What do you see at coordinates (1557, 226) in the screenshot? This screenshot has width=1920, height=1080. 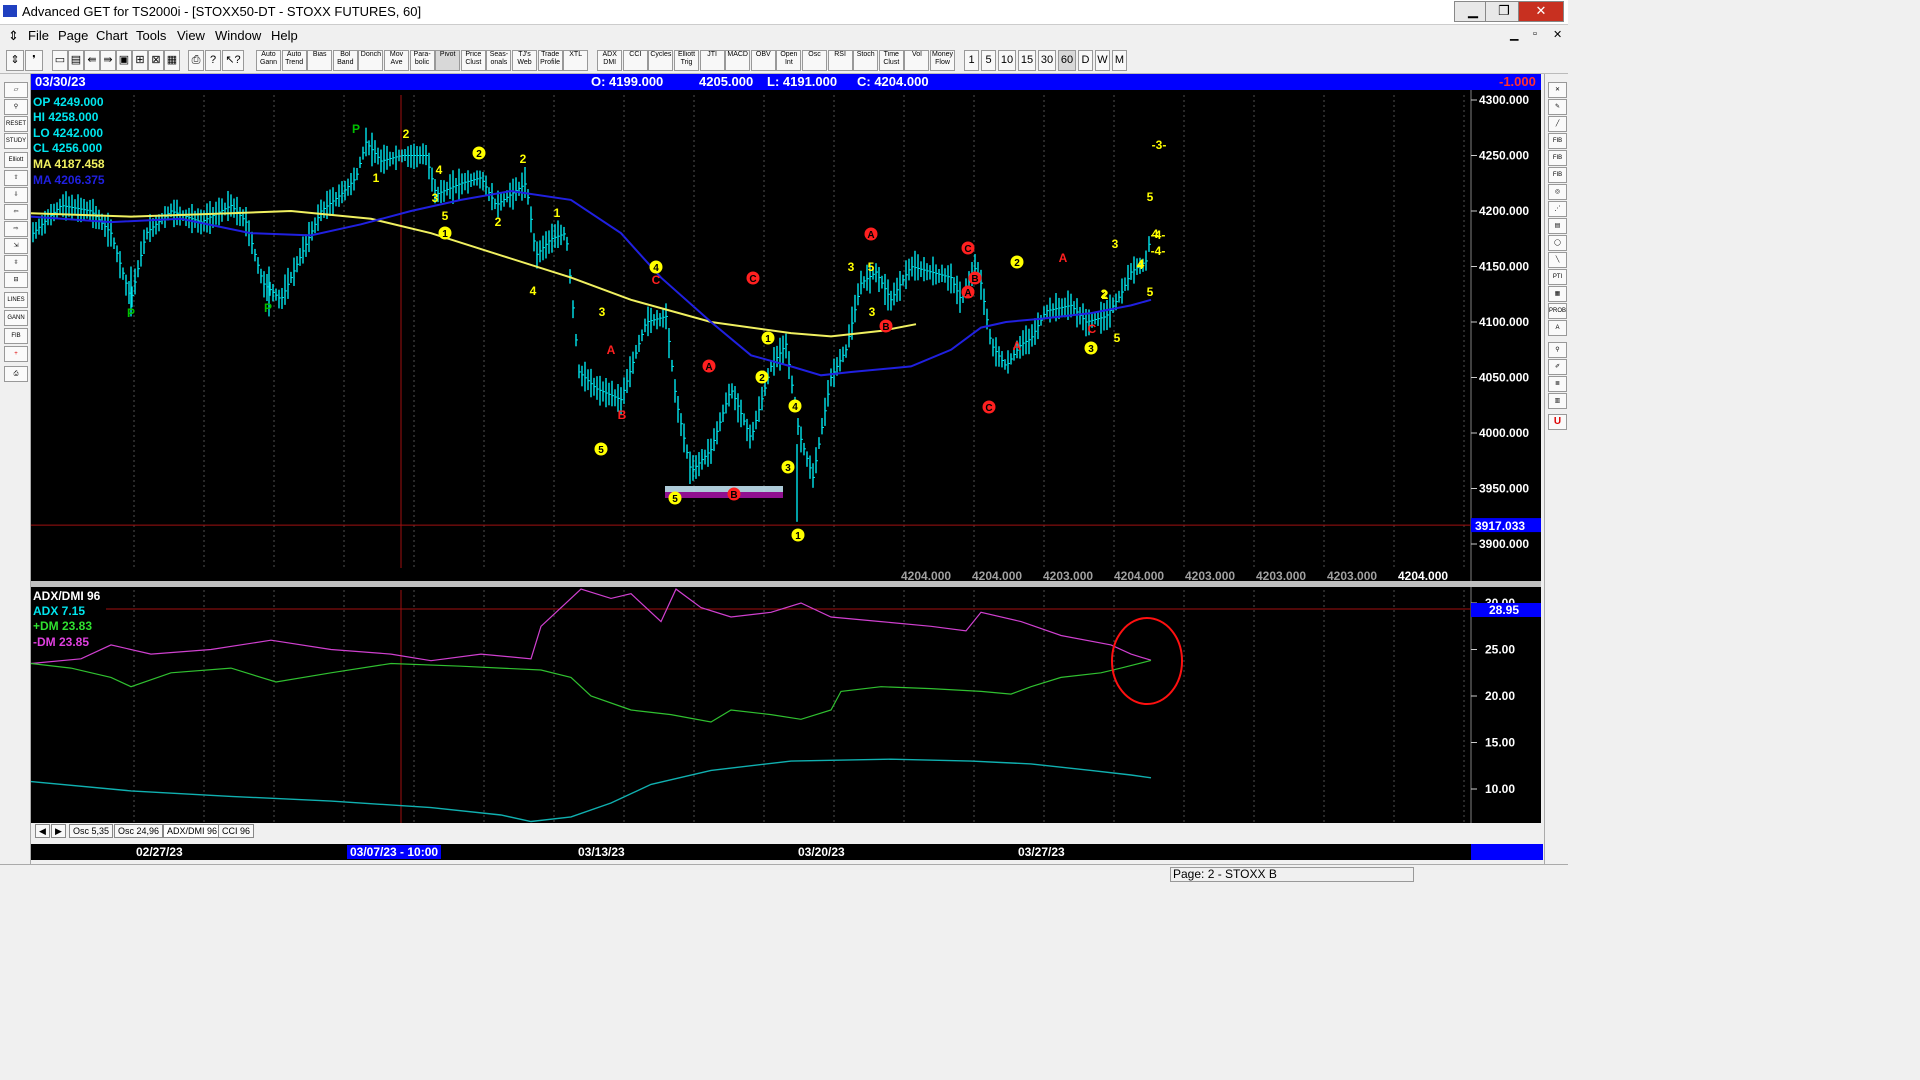 I see `channel-icon: ▤` at bounding box center [1557, 226].